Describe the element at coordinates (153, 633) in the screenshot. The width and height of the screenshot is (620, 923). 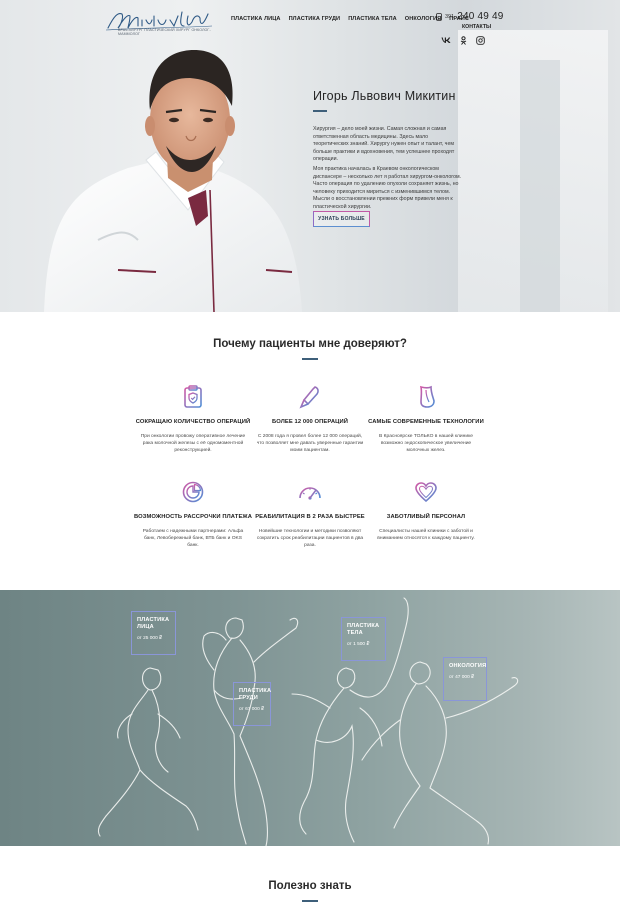
I see `service-face-card: ПЛАСТИКА ЛИЦА от 25 000 ₽` at that location.